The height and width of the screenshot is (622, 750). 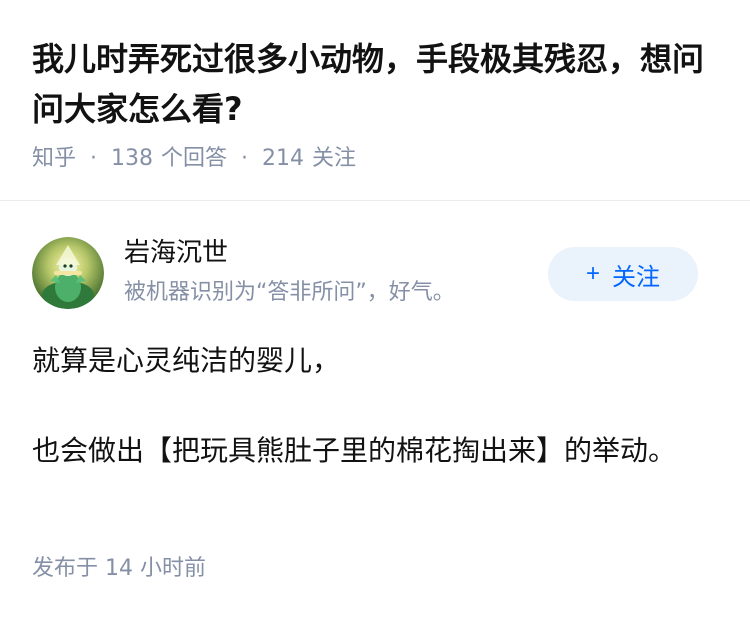 I want to click on green-character-avatar-icon, so click(x=68, y=273).